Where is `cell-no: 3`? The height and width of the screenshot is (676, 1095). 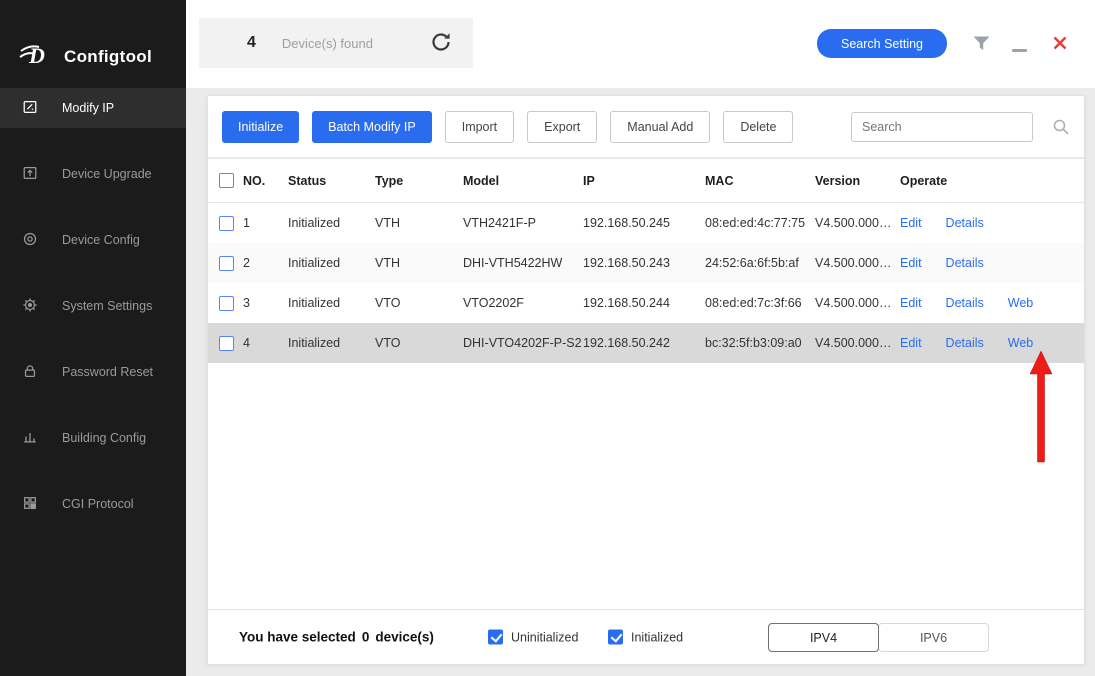
cell-no: 3 is located at coordinates (246, 303).